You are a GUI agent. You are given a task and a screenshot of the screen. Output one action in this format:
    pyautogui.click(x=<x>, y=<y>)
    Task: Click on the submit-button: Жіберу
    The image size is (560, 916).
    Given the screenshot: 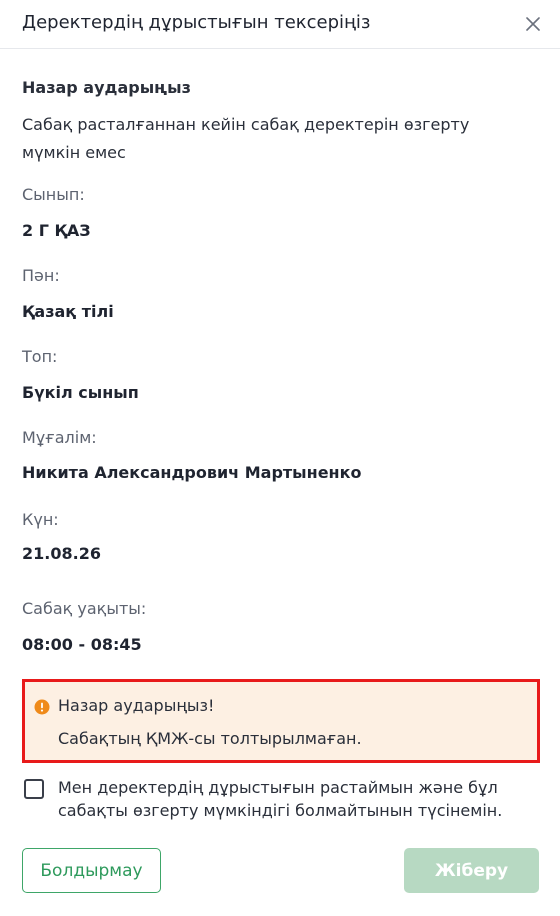 What is the action you would take?
    pyautogui.click(x=471, y=870)
    